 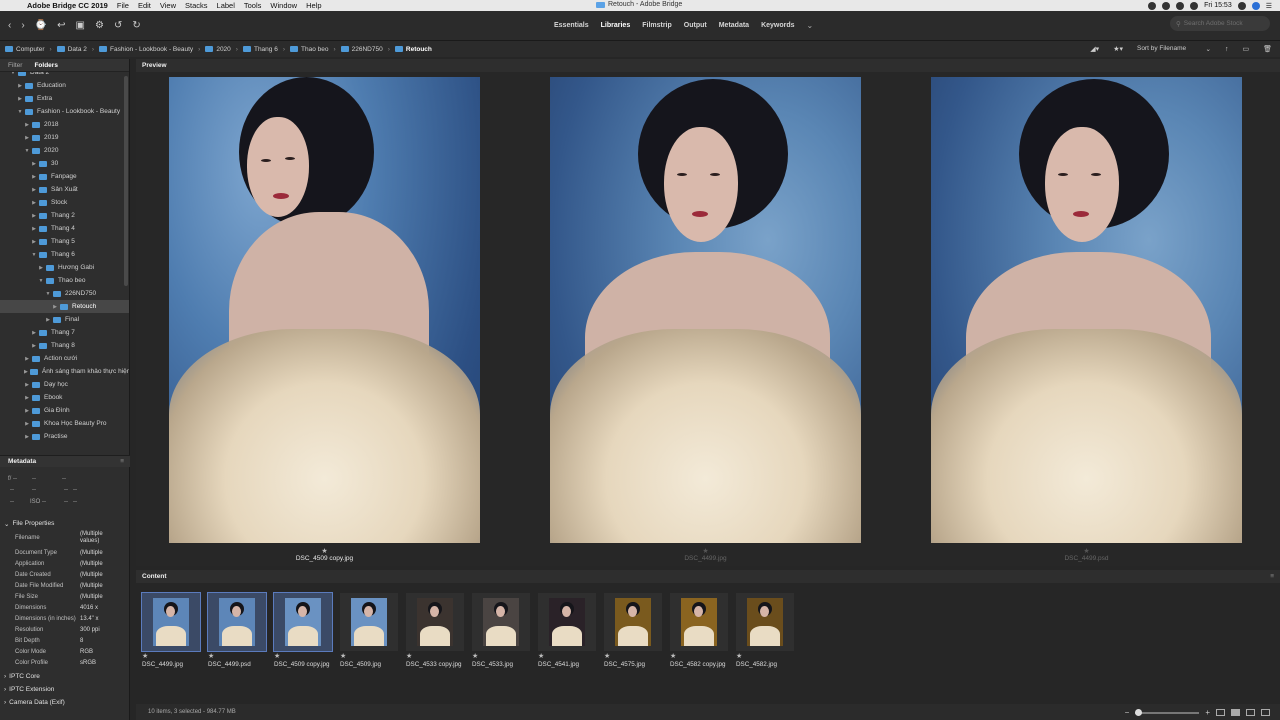 I want to click on details-view-icon, so click(x=1250, y=712).